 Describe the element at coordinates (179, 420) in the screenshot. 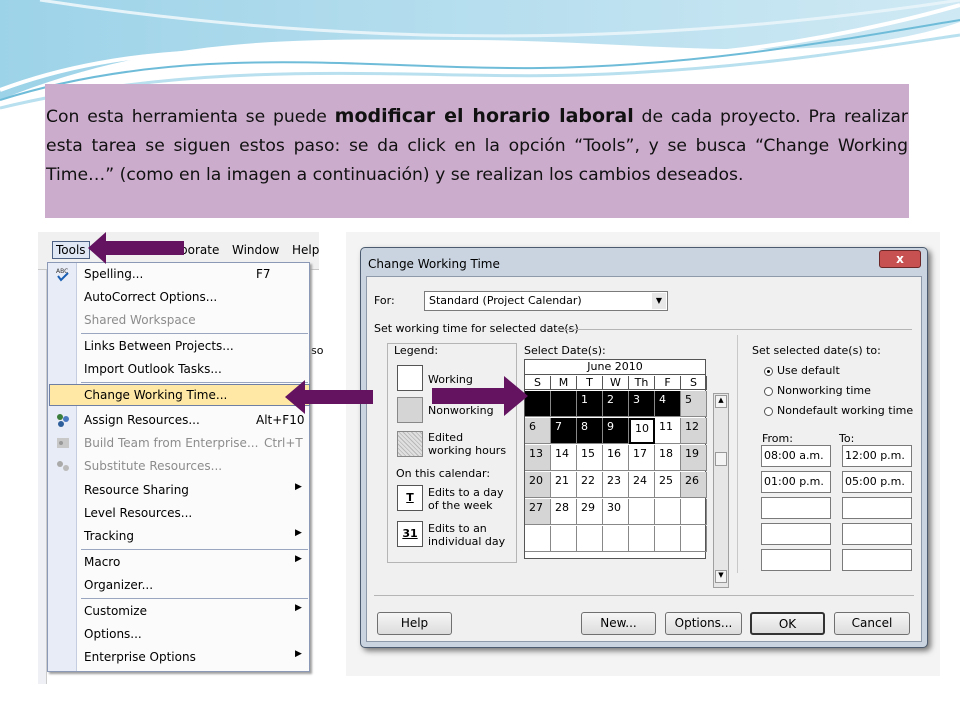

I see `menu-item-assign-resources: Assign Resources... Alt+F10` at that location.